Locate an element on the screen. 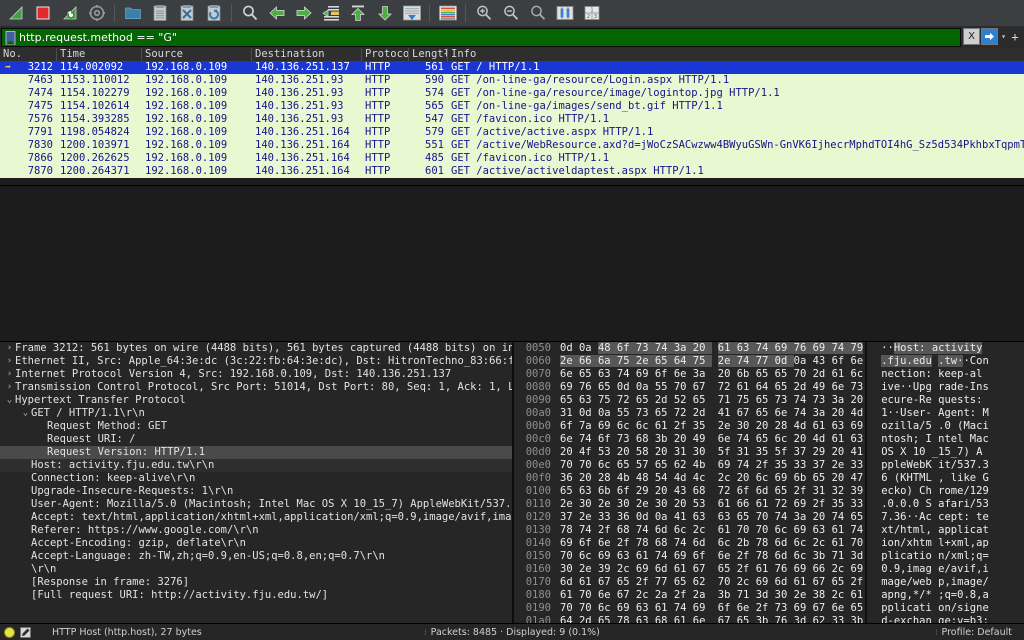  plus-icon: + is located at coordinates (1015, 36).